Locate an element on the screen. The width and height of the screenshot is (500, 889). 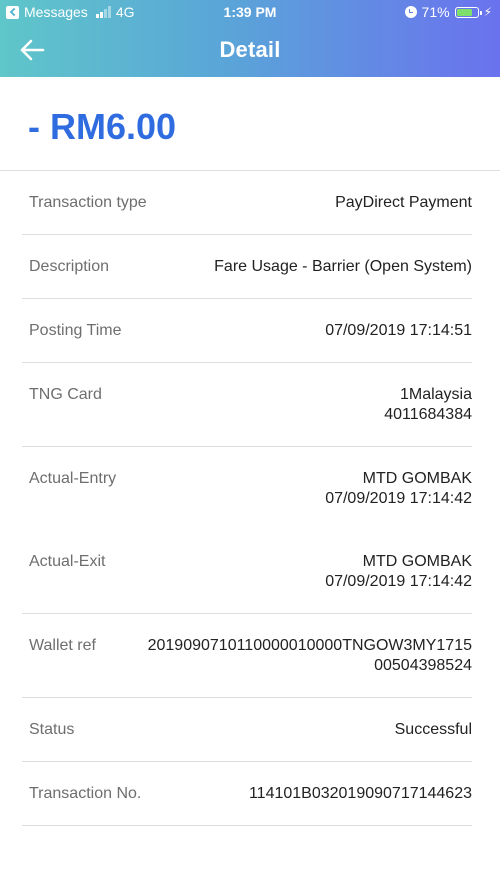
header-bar: Messages 4G 1:39 PM 71% ⚡ Detail is located at coordinates (250, 38).